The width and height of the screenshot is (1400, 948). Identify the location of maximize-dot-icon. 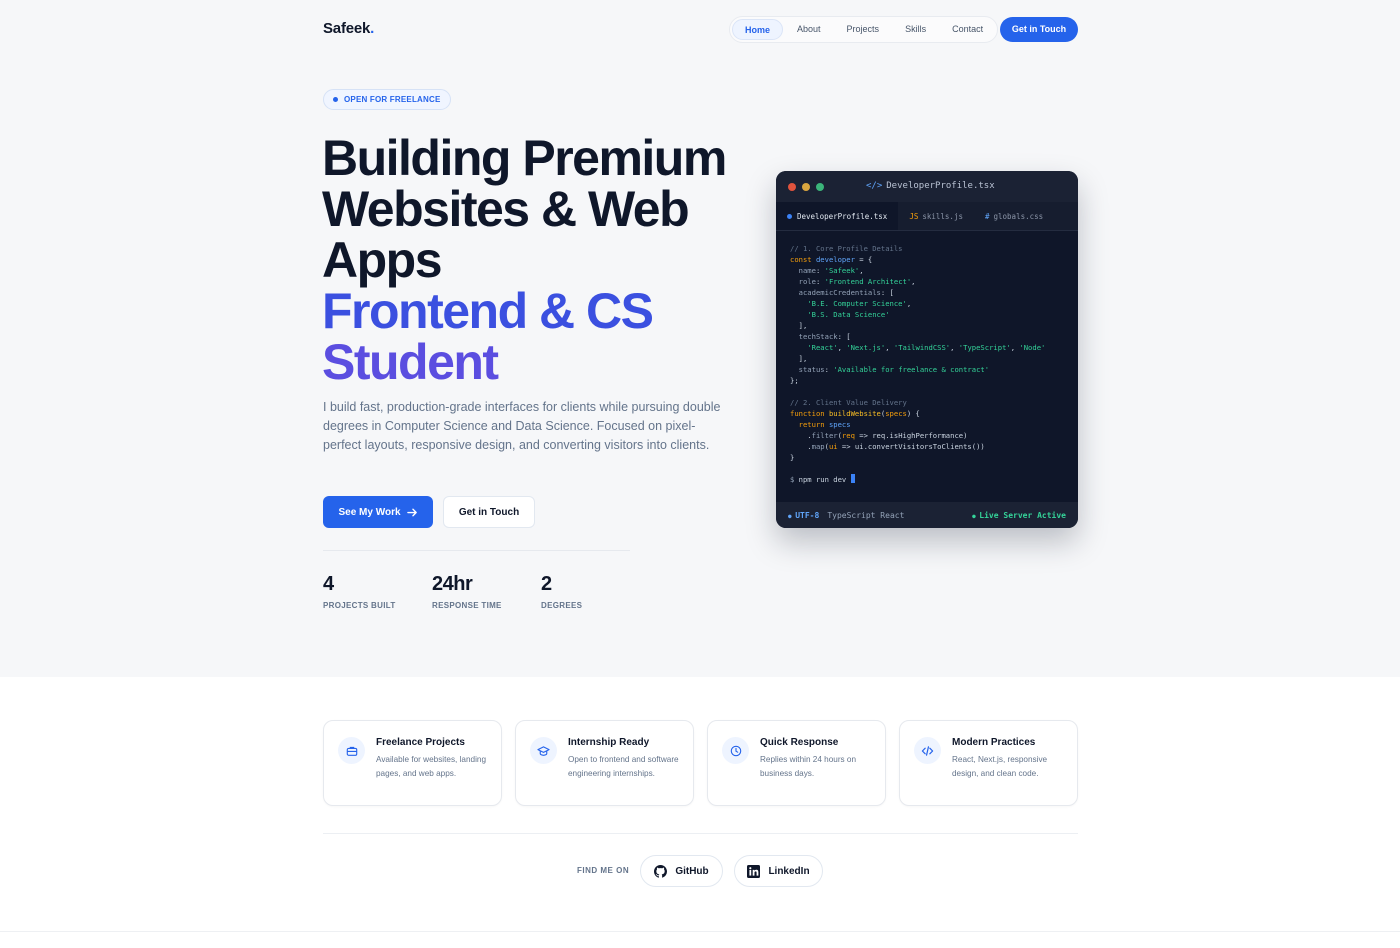
(820, 187).